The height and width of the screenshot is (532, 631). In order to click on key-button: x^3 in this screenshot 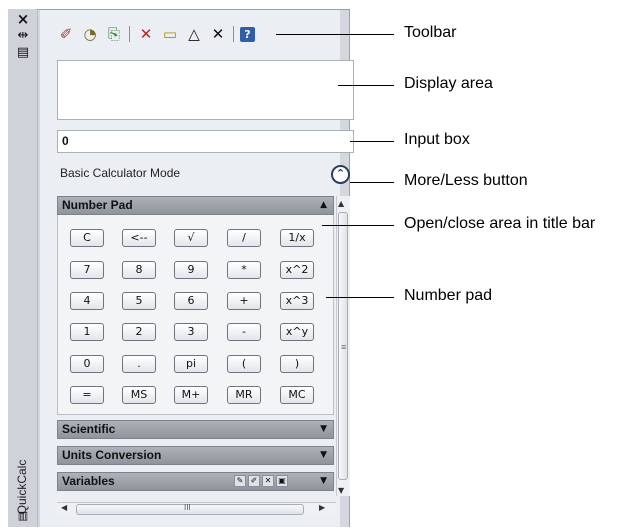, I will do `click(297, 301)`.